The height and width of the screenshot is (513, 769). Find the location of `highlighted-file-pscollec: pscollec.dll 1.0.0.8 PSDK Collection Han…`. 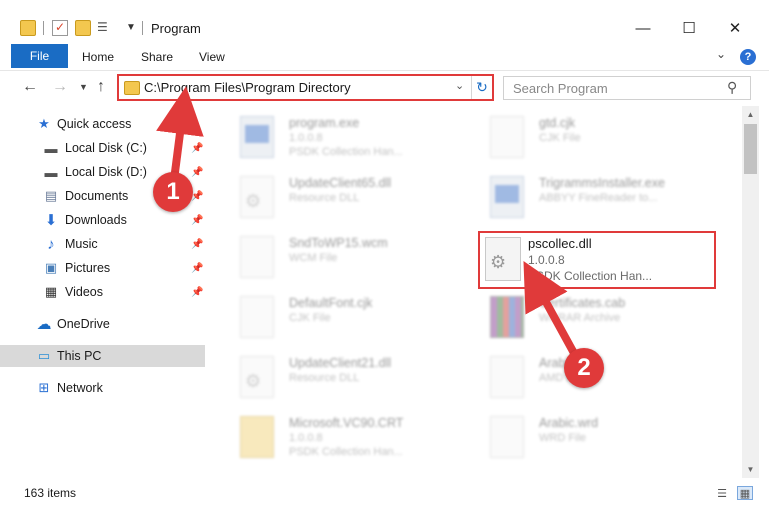

highlighted-file-pscollec: pscollec.dll 1.0.0.8 PSDK Collection Han… is located at coordinates (597, 260).